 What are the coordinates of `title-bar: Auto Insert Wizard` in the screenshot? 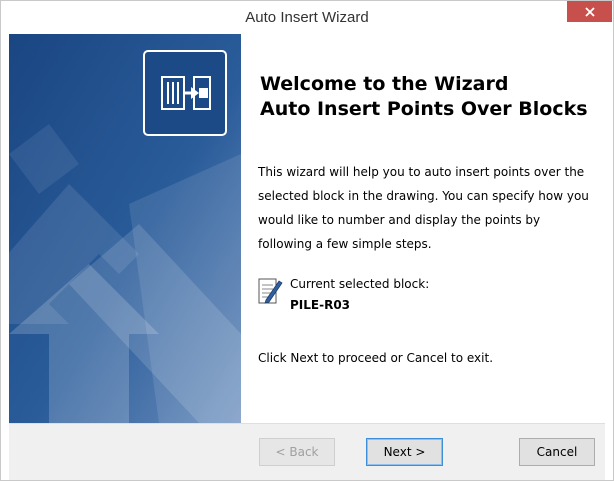 It's located at (307, 17).